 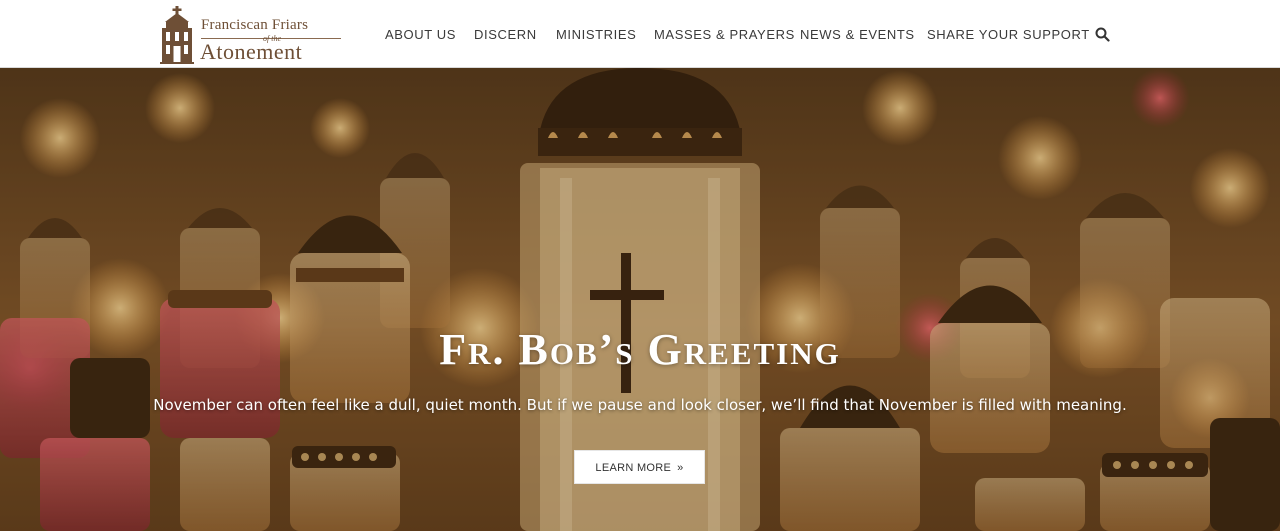 What do you see at coordinates (596, 34) in the screenshot?
I see `nav-item-ministries: MINISTRIES` at bounding box center [596, 34].